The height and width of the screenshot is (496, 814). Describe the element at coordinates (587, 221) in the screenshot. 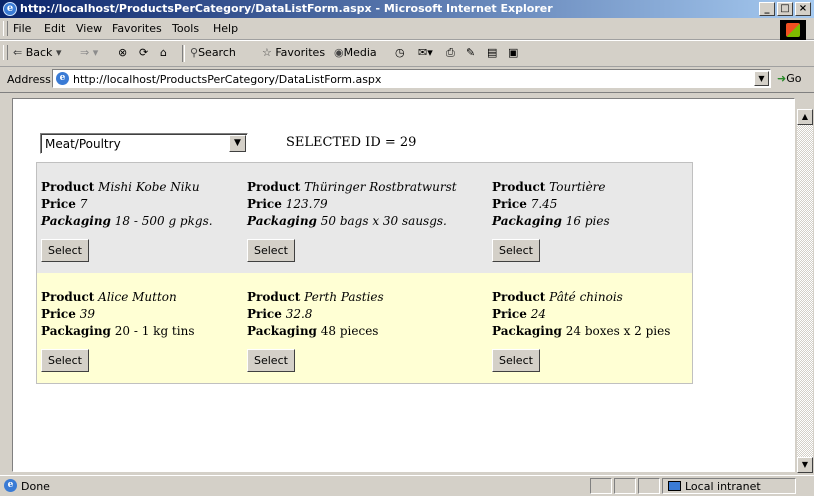

I see `product-packaging: 16 pies` at that location.